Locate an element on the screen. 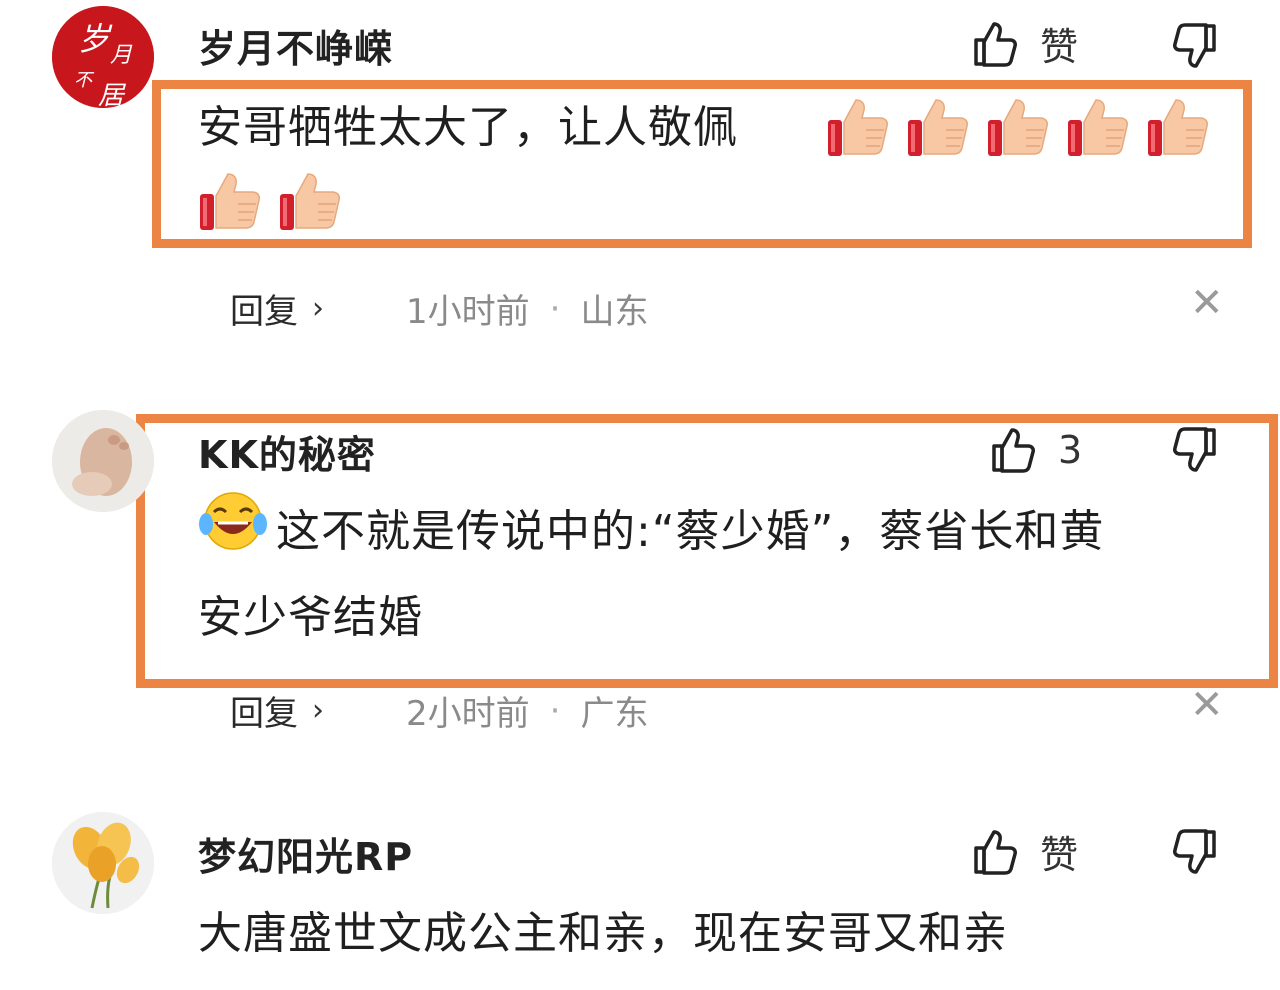  timestamp: 1小时前 is located at coordinates (468, 312).